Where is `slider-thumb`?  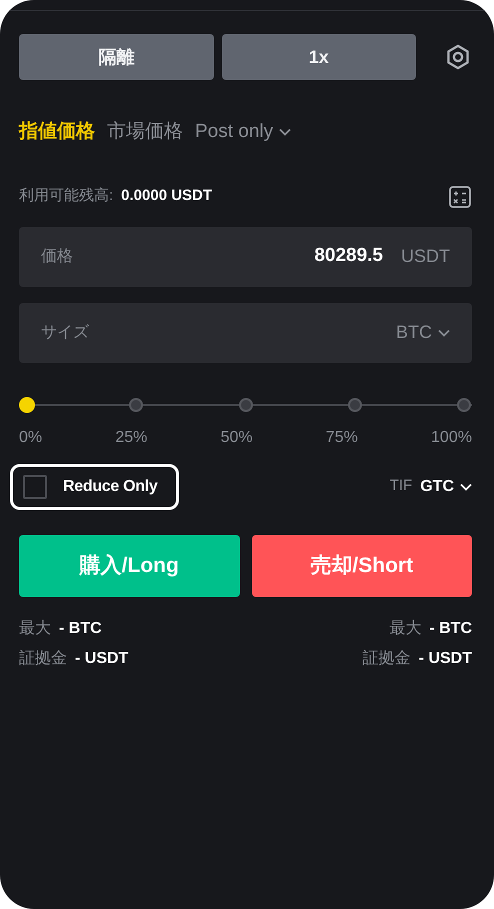 slider-thumb is located at coordinates (27, 404).